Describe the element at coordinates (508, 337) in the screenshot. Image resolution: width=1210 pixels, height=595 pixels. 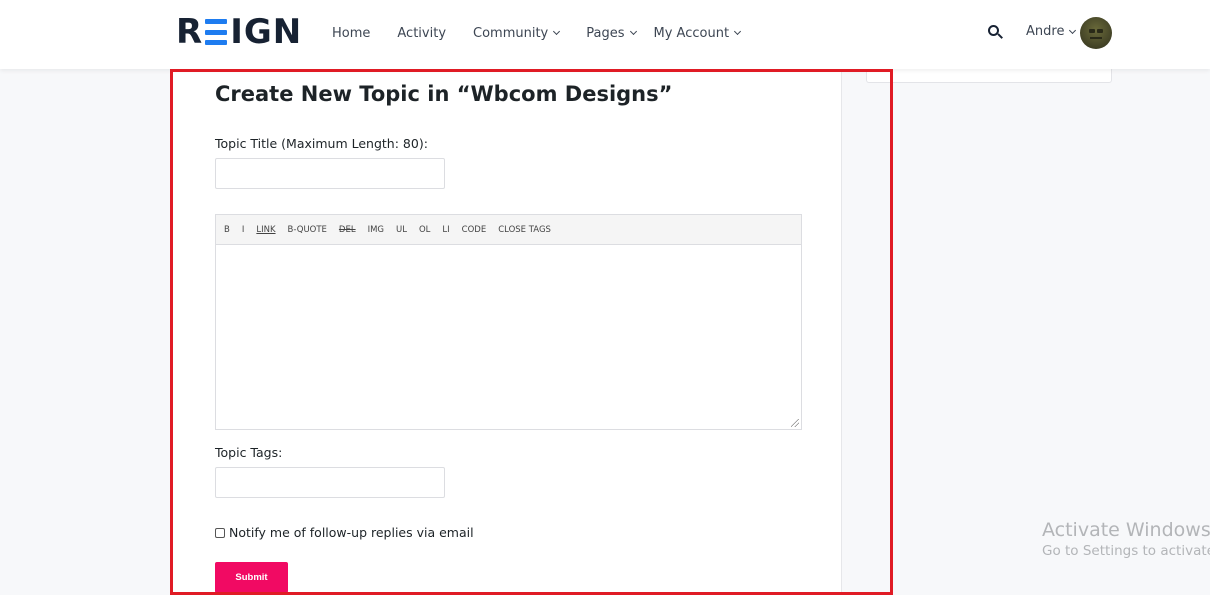
I see `topic-content-textarea` at that location.